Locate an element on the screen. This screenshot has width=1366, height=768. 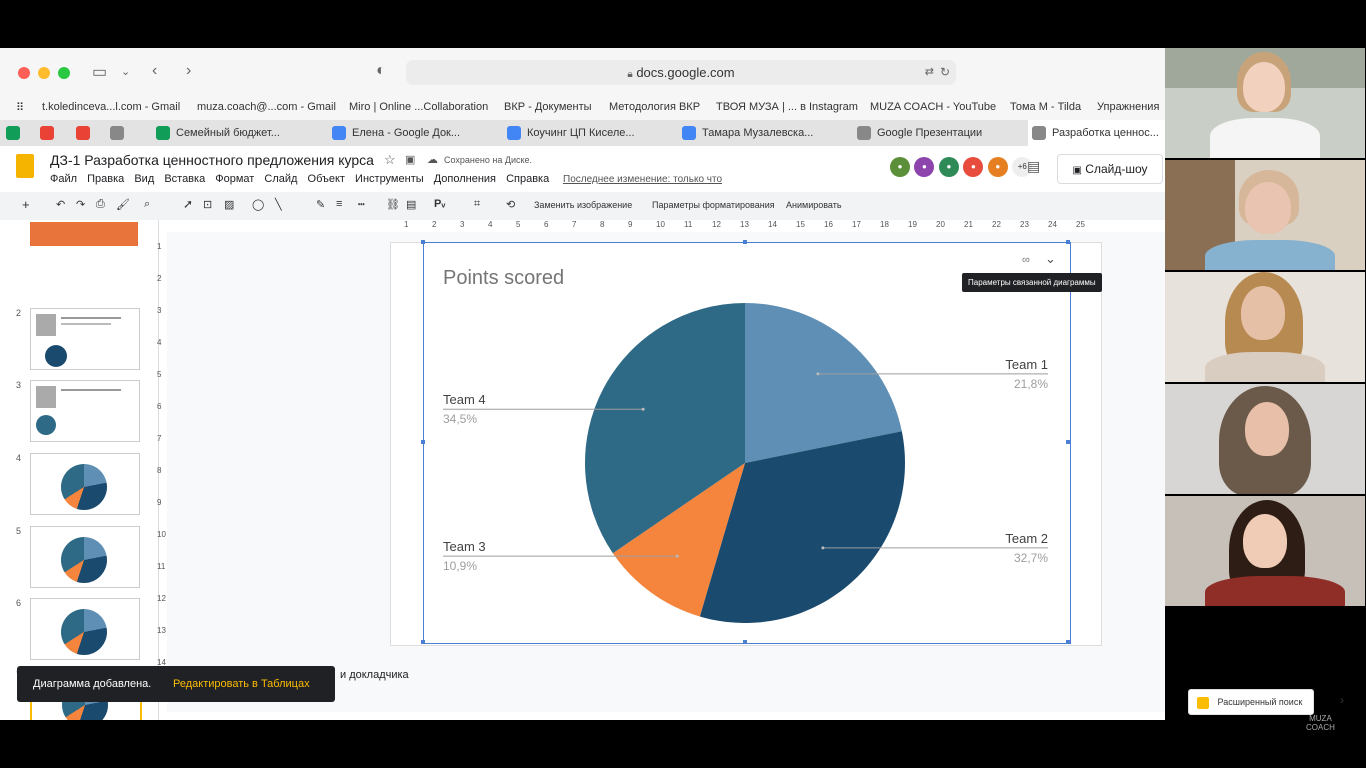
maximize-window-button is located at coordinates (64, 73).